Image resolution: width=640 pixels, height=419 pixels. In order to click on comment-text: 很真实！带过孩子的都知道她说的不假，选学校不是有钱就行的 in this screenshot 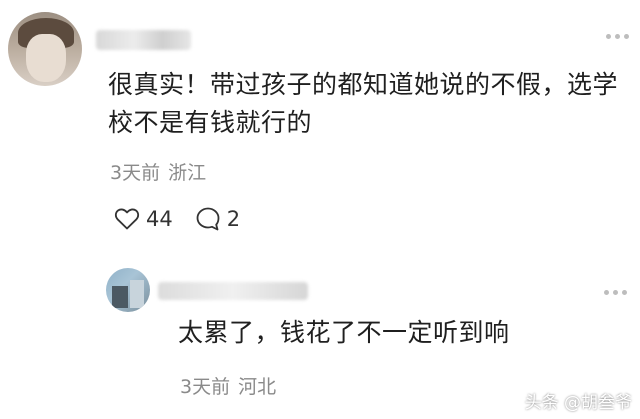, I will do `click(363, 103)`.